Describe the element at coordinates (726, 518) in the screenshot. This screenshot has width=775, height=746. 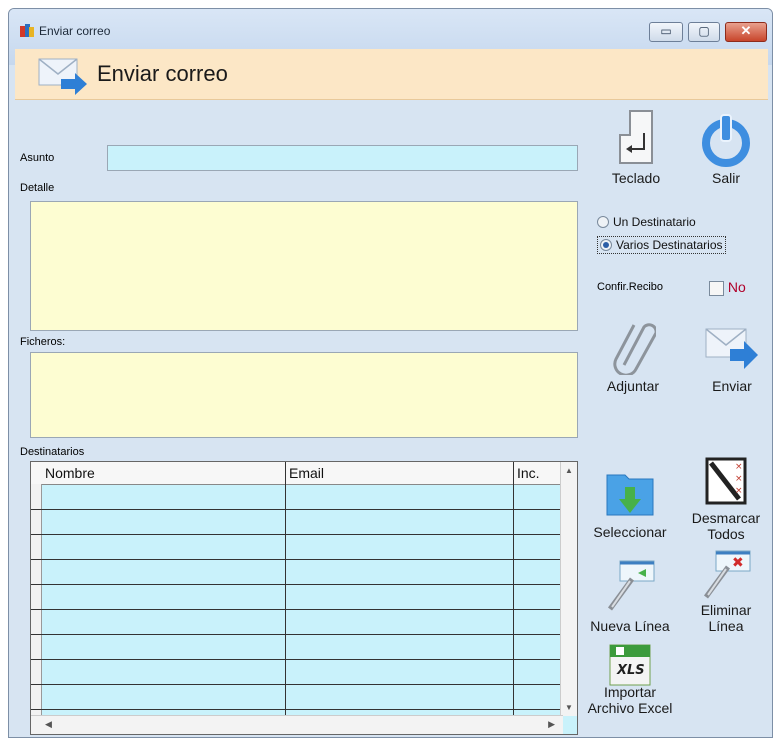
I see `desmarcar-label-1: Desmarcar` at that location.